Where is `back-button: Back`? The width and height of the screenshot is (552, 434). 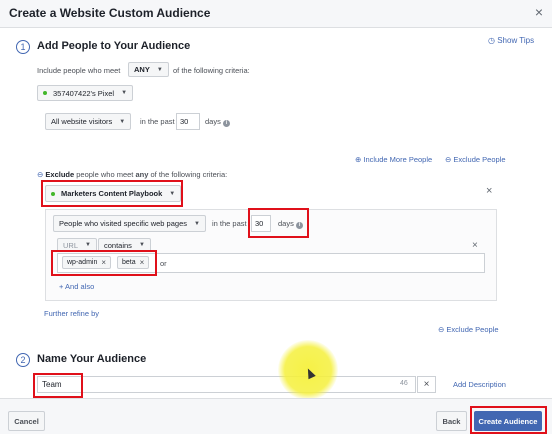 back-button: Back is located at coordinates (451, 421).